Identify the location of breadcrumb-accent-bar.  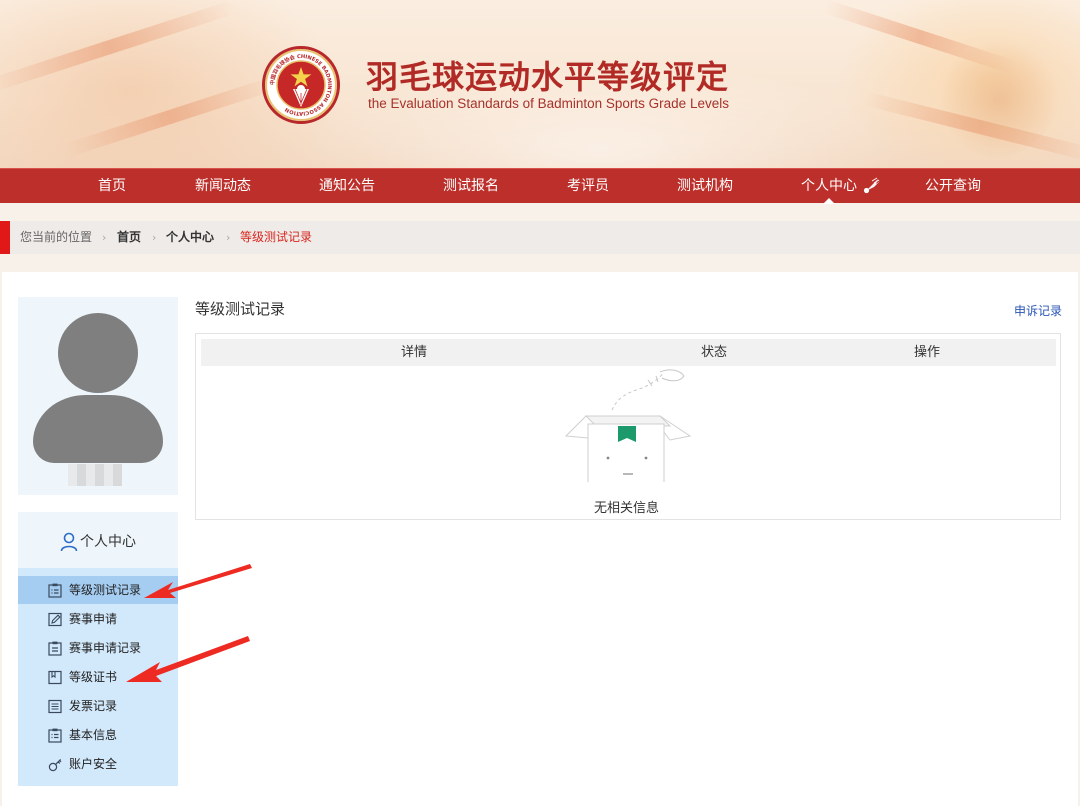
(5, 237).